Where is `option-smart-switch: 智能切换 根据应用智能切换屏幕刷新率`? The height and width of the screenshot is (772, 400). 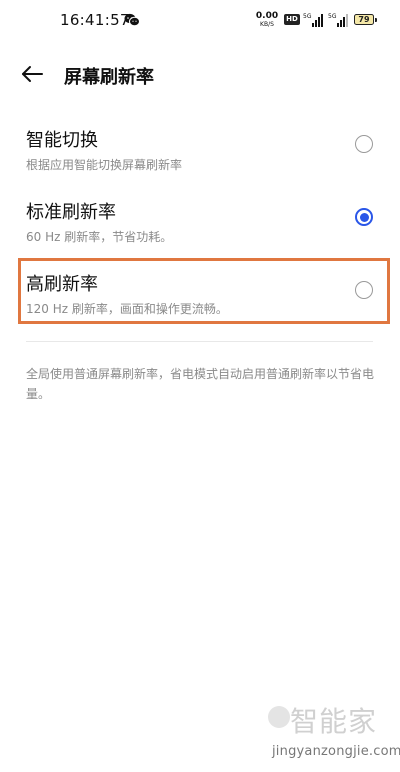 option-smart-switch: 智能切换 根据应用智能切换屏幕刷新率 is located at coordinates (200, 162).